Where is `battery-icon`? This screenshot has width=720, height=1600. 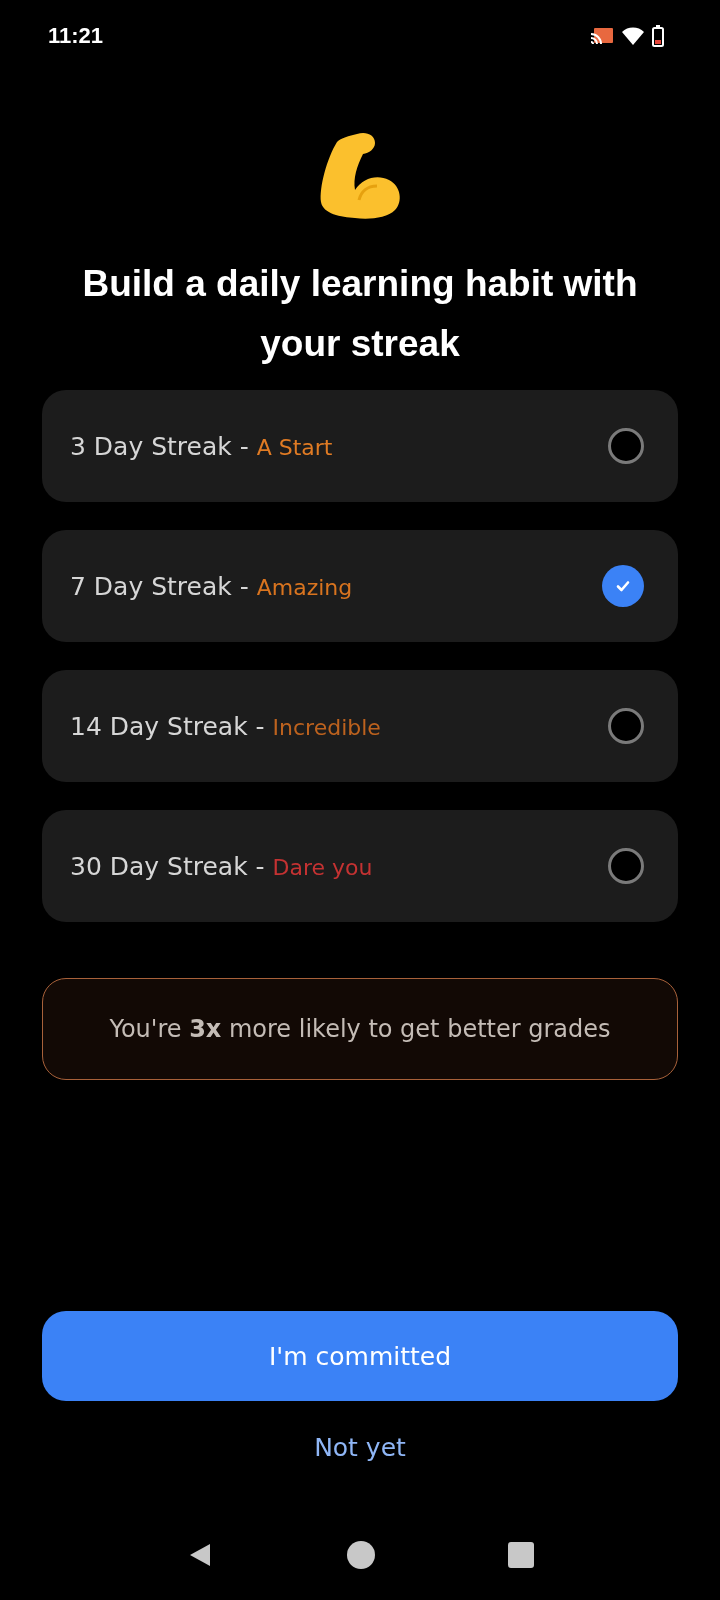
battery-icon is located at coordinates (658, 36).